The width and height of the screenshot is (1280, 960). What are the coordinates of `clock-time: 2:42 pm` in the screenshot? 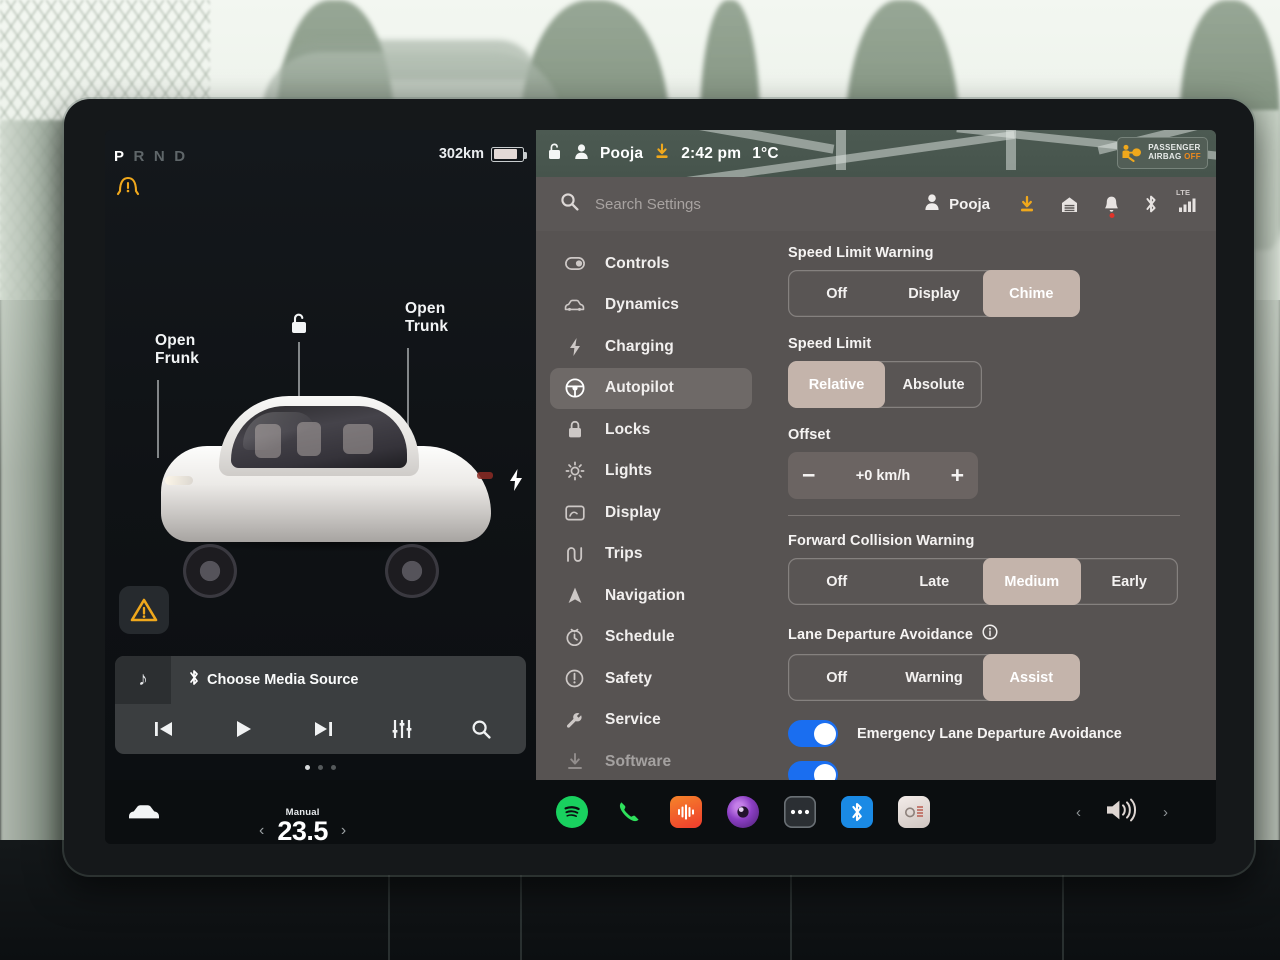 It's located at (711, 154).